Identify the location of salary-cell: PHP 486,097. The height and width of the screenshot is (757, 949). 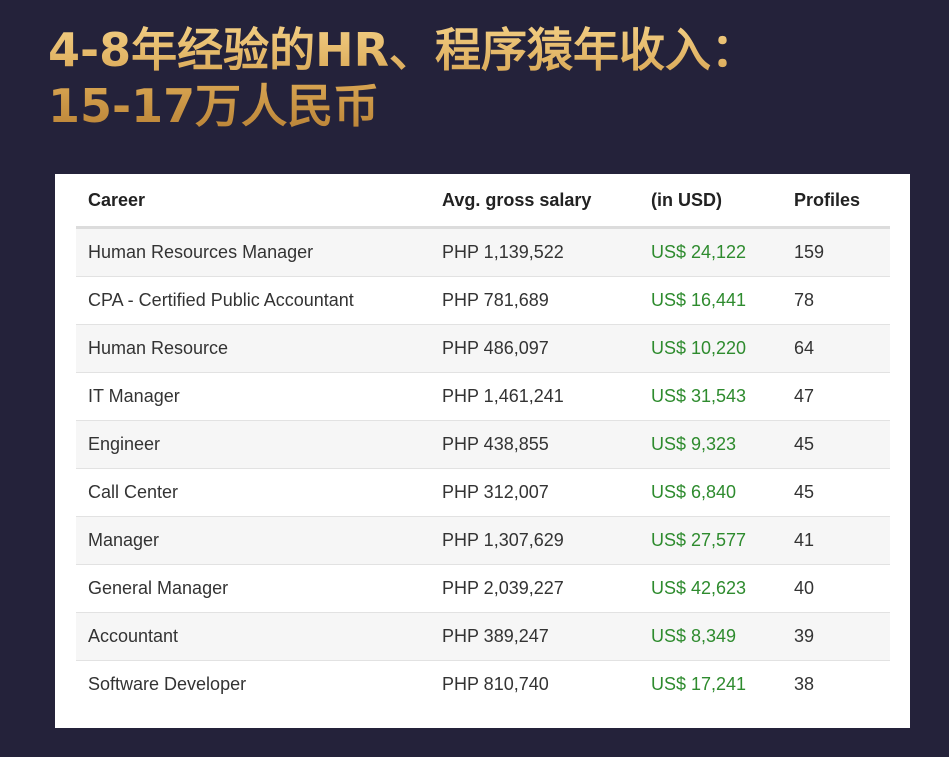
(534, 348).